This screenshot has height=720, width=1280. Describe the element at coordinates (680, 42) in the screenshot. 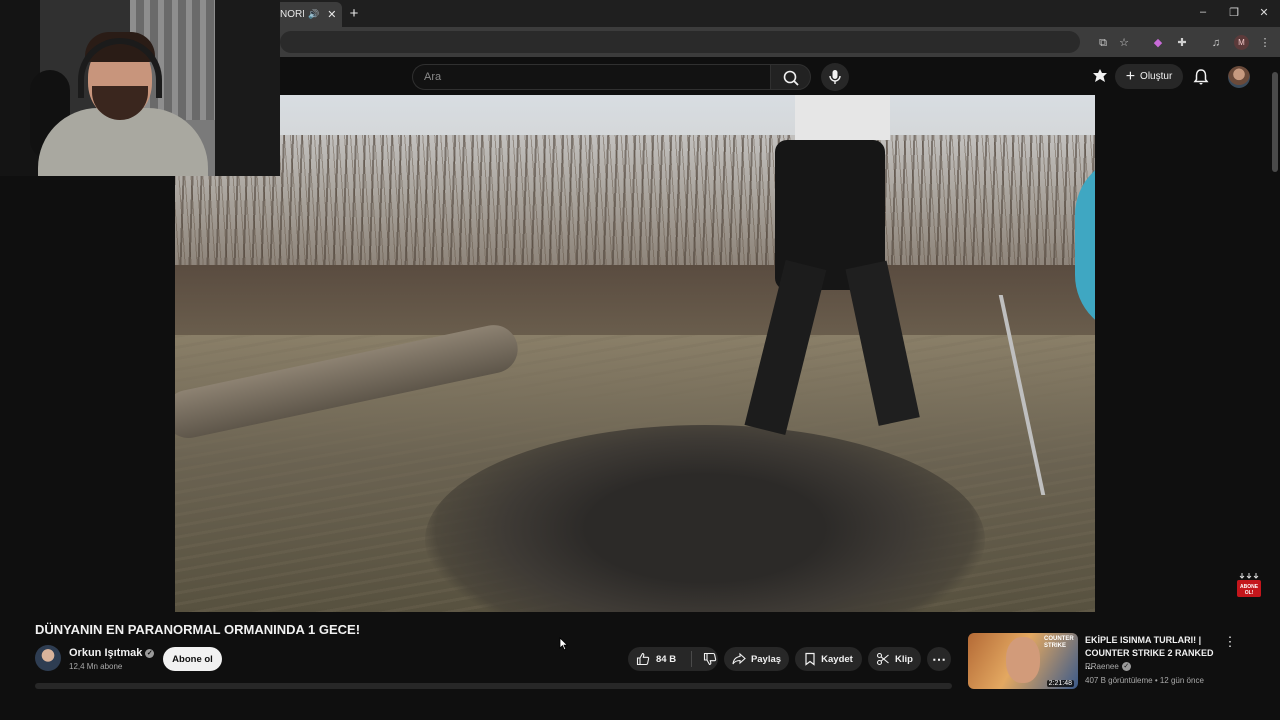

I see `address-bar` at that location.